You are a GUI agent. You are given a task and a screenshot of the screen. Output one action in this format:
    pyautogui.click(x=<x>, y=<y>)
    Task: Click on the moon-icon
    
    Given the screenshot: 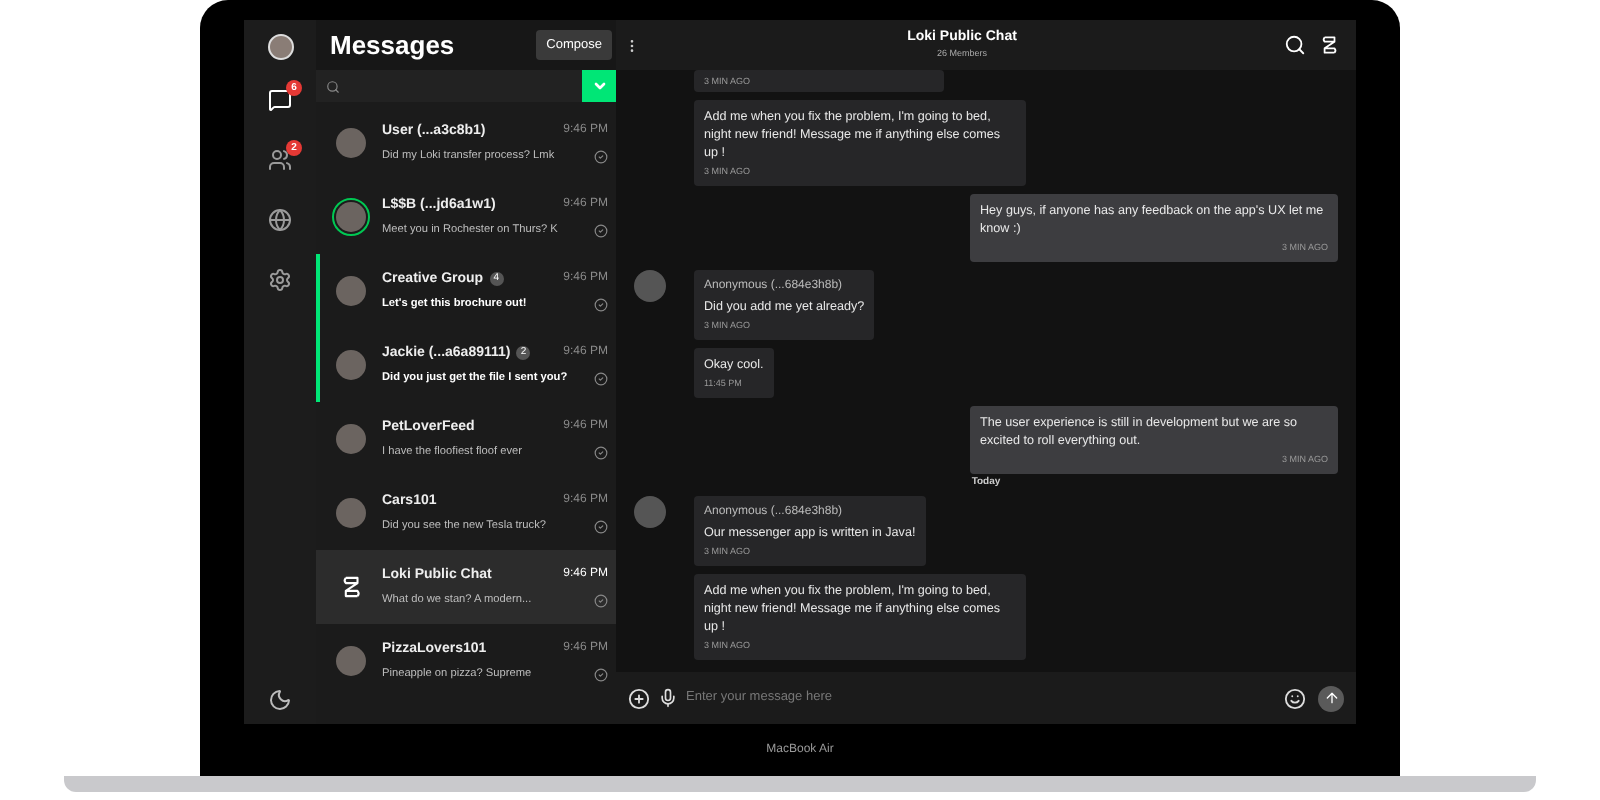 What is the action you would take?
    pyautogui.click(x=280, y=700)
    